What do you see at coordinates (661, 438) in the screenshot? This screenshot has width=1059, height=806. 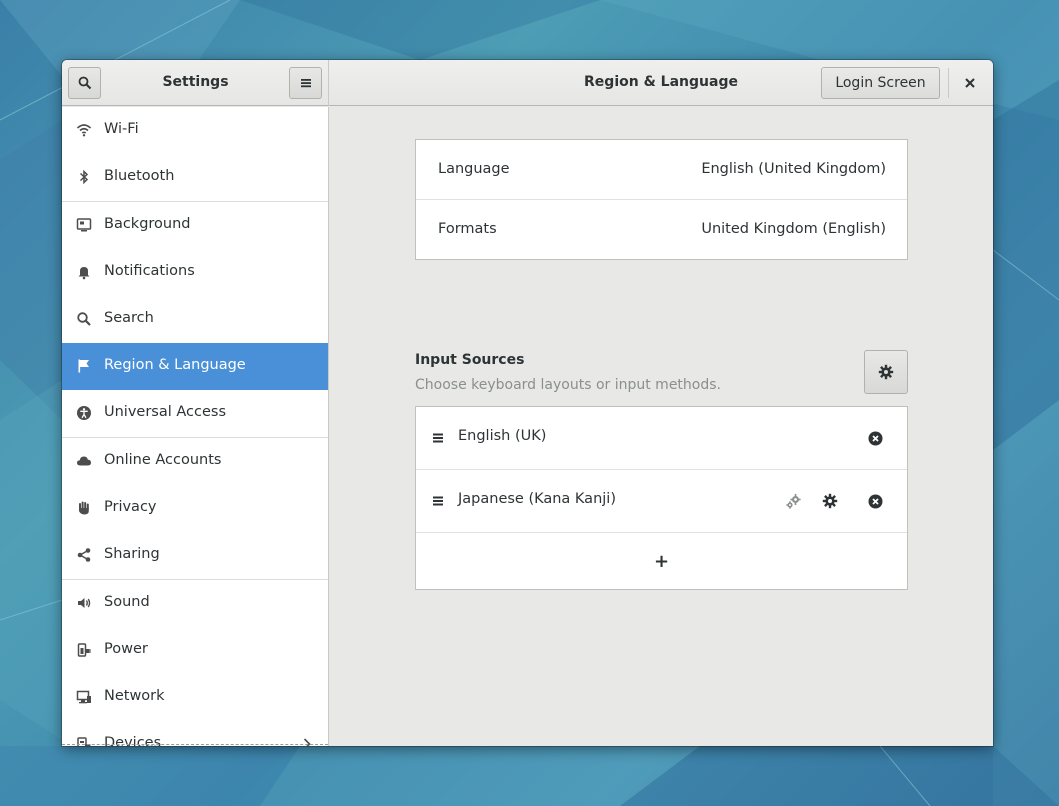 I see `input-source-row: English (UK)` at bounding box center [661, 438].